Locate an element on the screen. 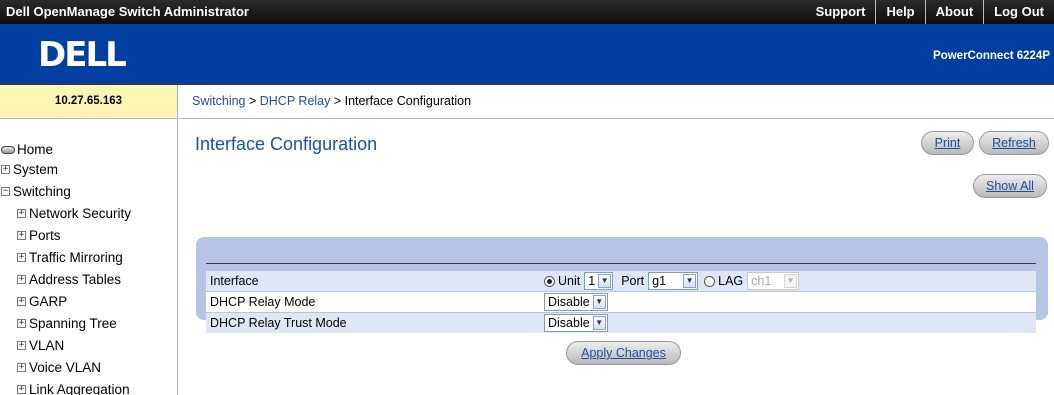  dell-logo-text: DELL is located at coordinates (82, 54).